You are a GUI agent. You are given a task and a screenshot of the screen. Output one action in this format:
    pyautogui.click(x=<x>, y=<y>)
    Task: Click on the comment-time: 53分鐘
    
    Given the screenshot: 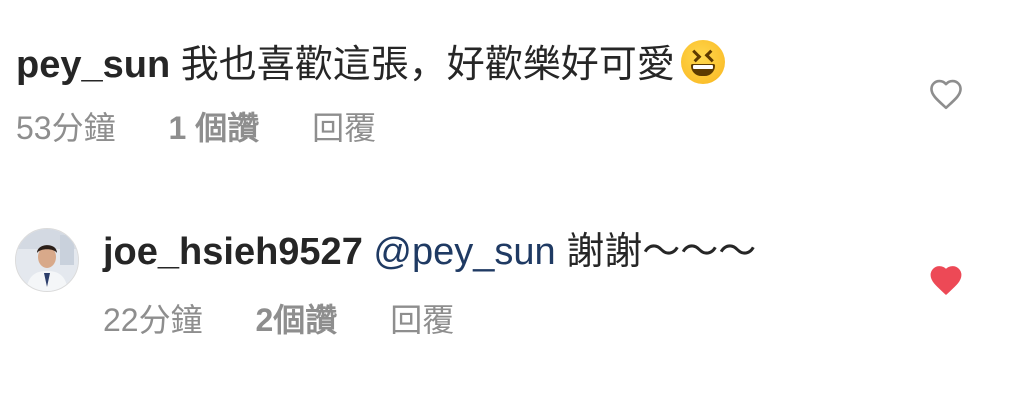 What is the action you would take?
    pyautogui.click(x=66, y=128)
    